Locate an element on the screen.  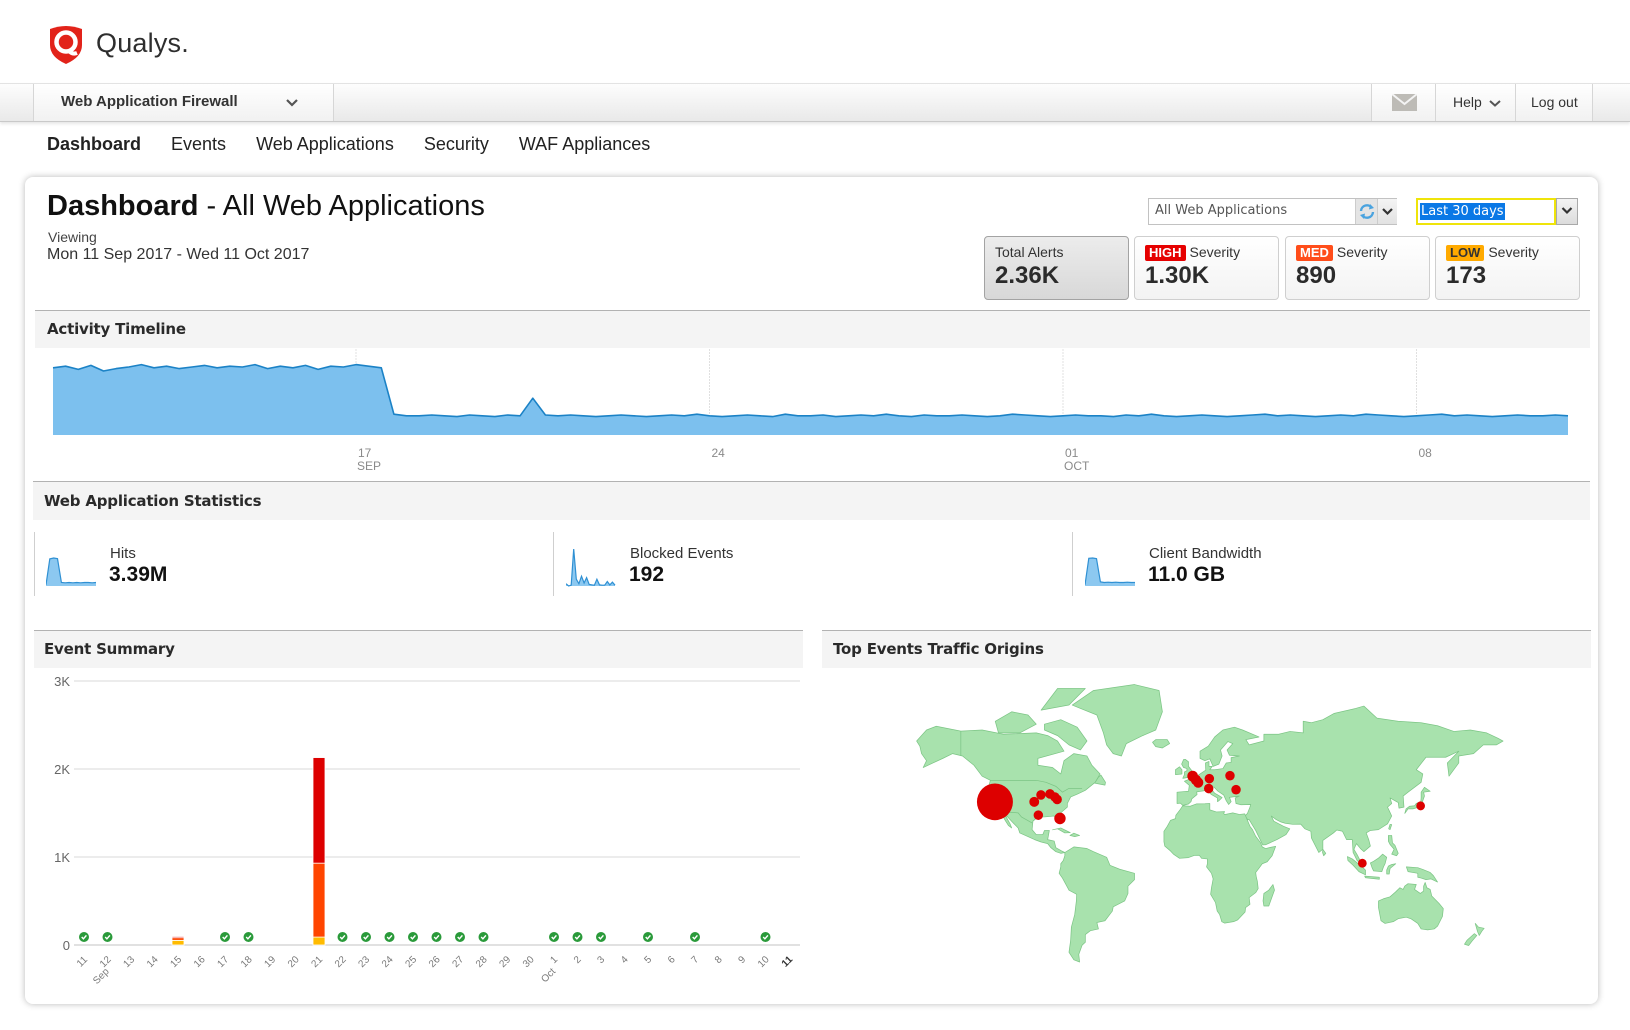
landmass-south-america is located at coordinates (1096, 904).